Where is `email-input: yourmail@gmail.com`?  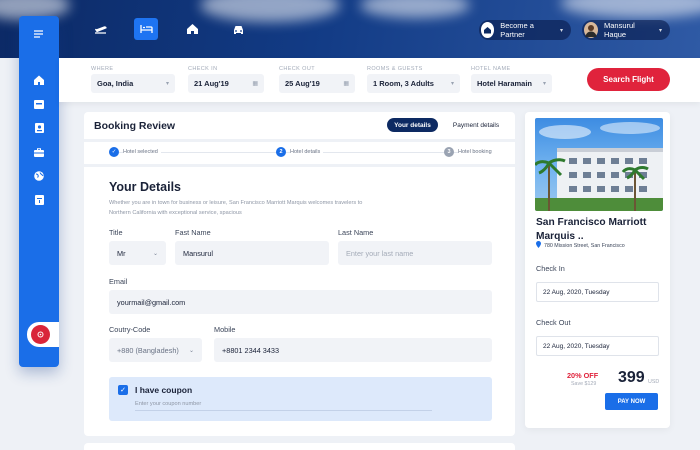 email-input: yourmail@gmail.com is located at coordinates (300, 302).